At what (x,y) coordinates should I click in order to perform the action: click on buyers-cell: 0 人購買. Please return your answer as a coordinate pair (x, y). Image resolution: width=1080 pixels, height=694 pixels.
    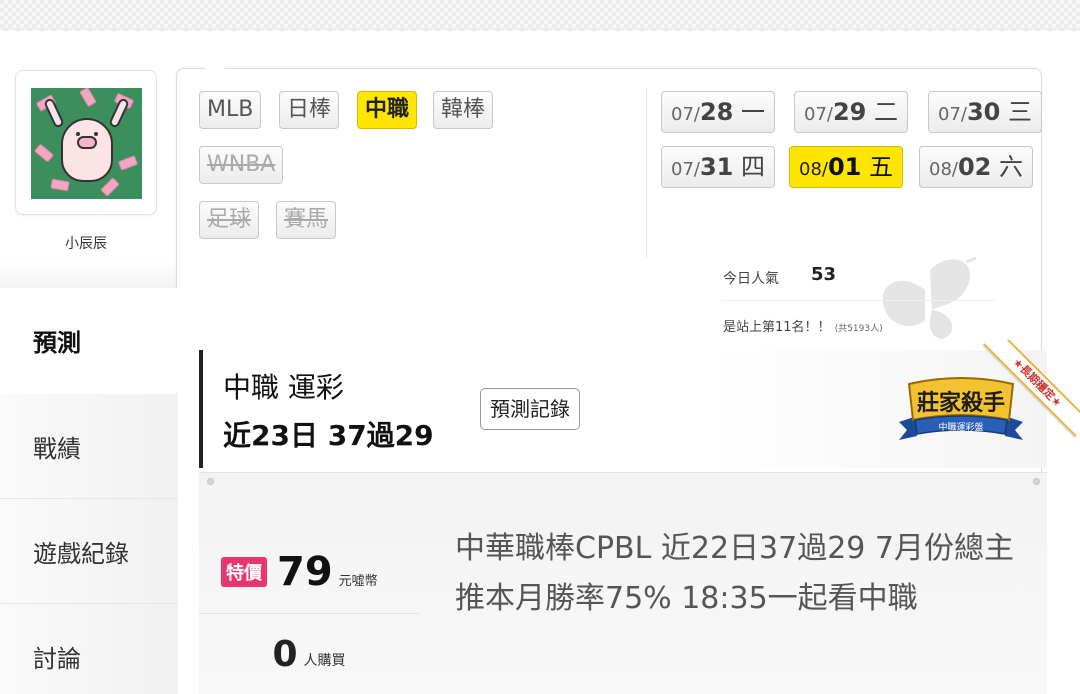
    Looking at the image, I should click on (309, 654).